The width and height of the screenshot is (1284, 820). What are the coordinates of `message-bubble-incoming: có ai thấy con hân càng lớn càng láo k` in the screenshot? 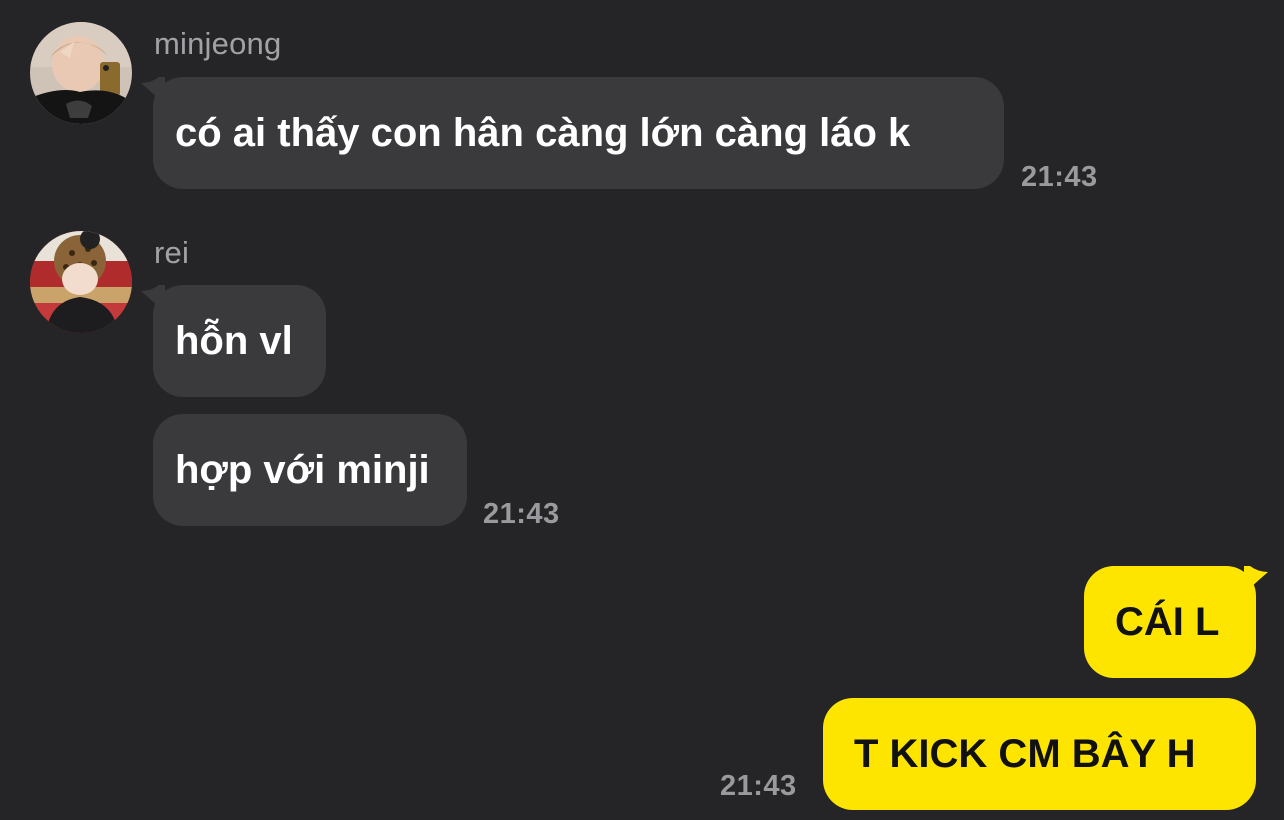 It's located at (572, 133).